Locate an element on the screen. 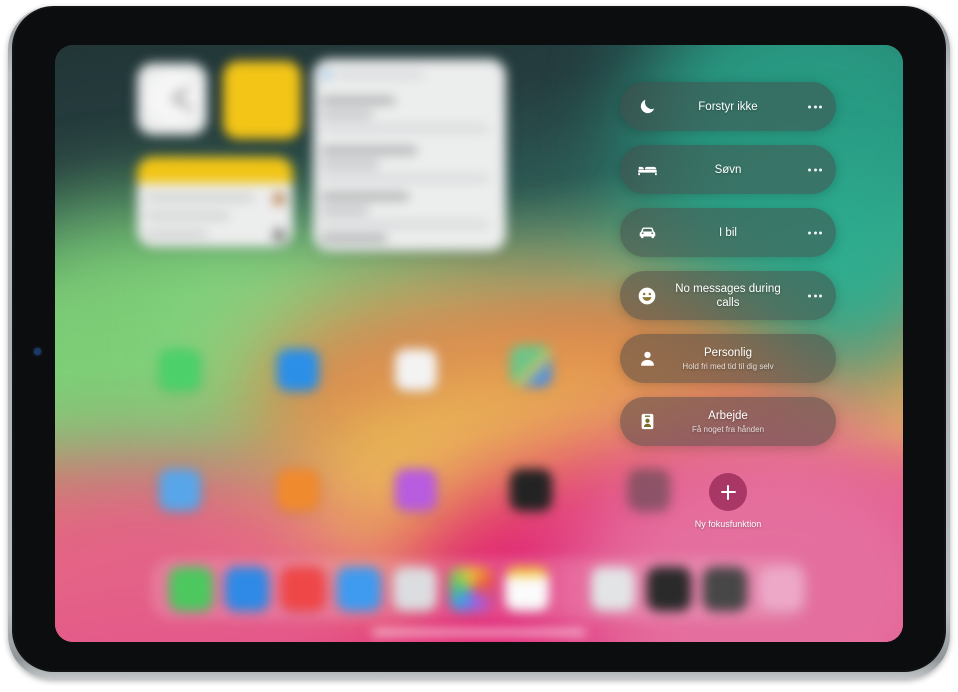 This screenshot has height=692, width=958. focus-card-title: Arbejde is located at coordinates (728, 415).